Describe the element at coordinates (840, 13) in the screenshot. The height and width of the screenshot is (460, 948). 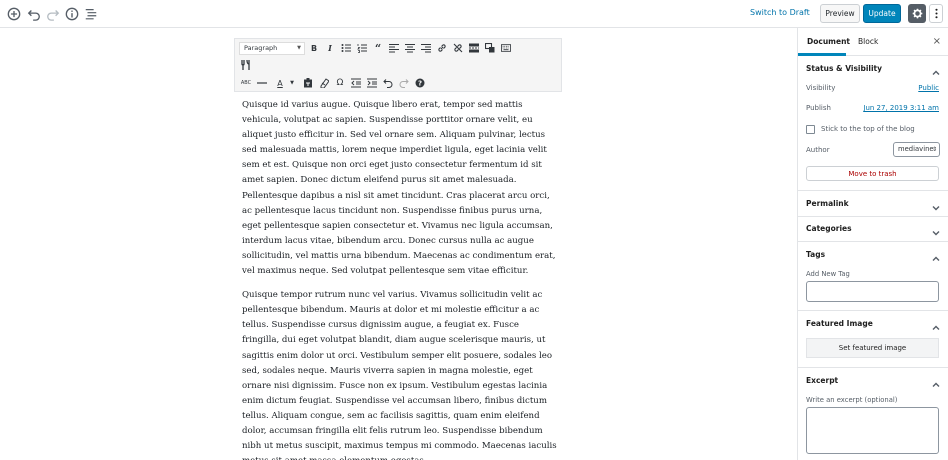
I see `preview-button: Preview` at that location.